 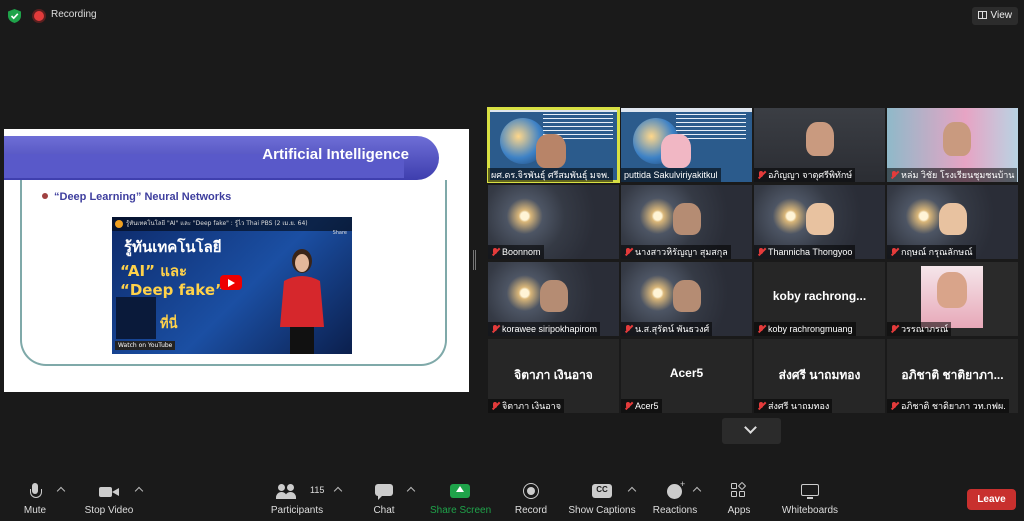 I want to click on share-screen-button: Share Screen, so click(x=461, y=499).